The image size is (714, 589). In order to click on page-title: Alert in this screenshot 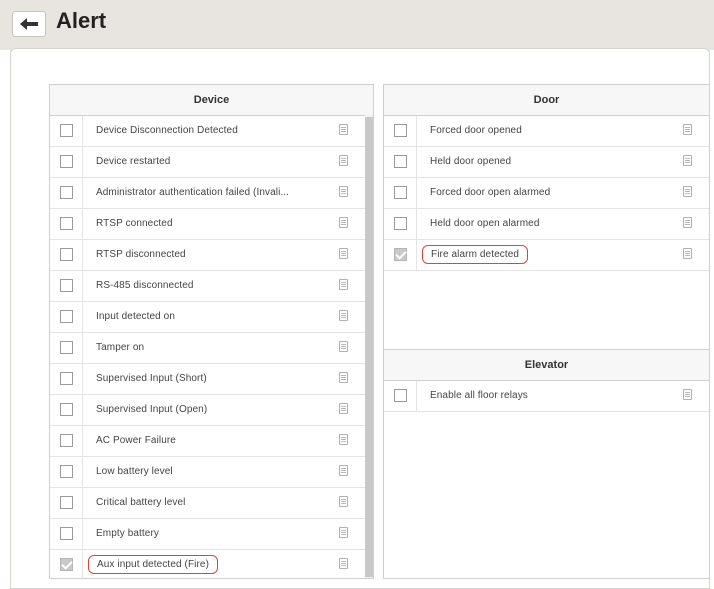, I will do `click(81, 20)`.